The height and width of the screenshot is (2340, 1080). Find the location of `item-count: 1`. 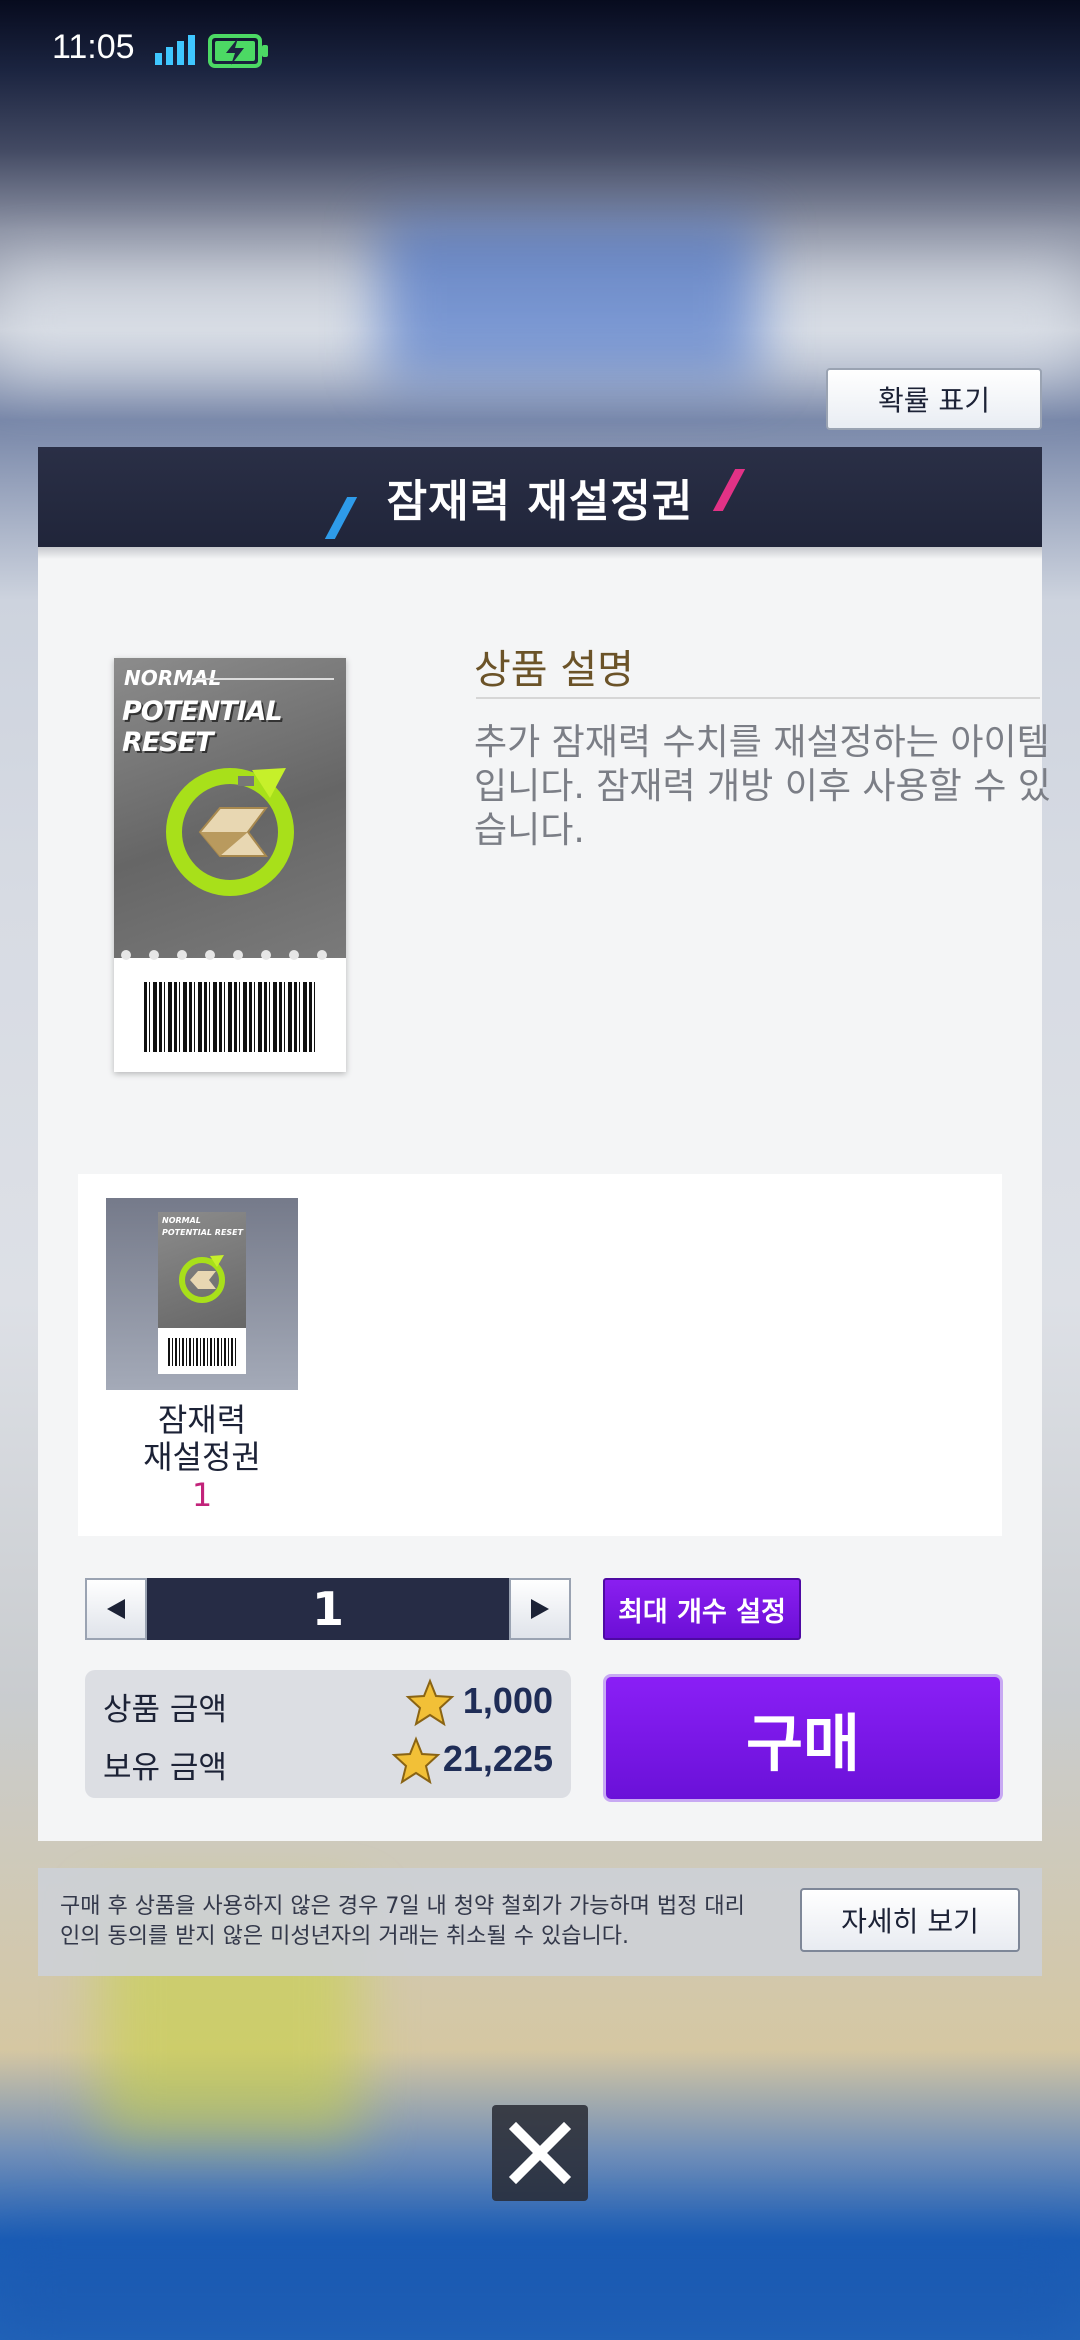

item-count: 1 is located at coordinates (202, 1495).